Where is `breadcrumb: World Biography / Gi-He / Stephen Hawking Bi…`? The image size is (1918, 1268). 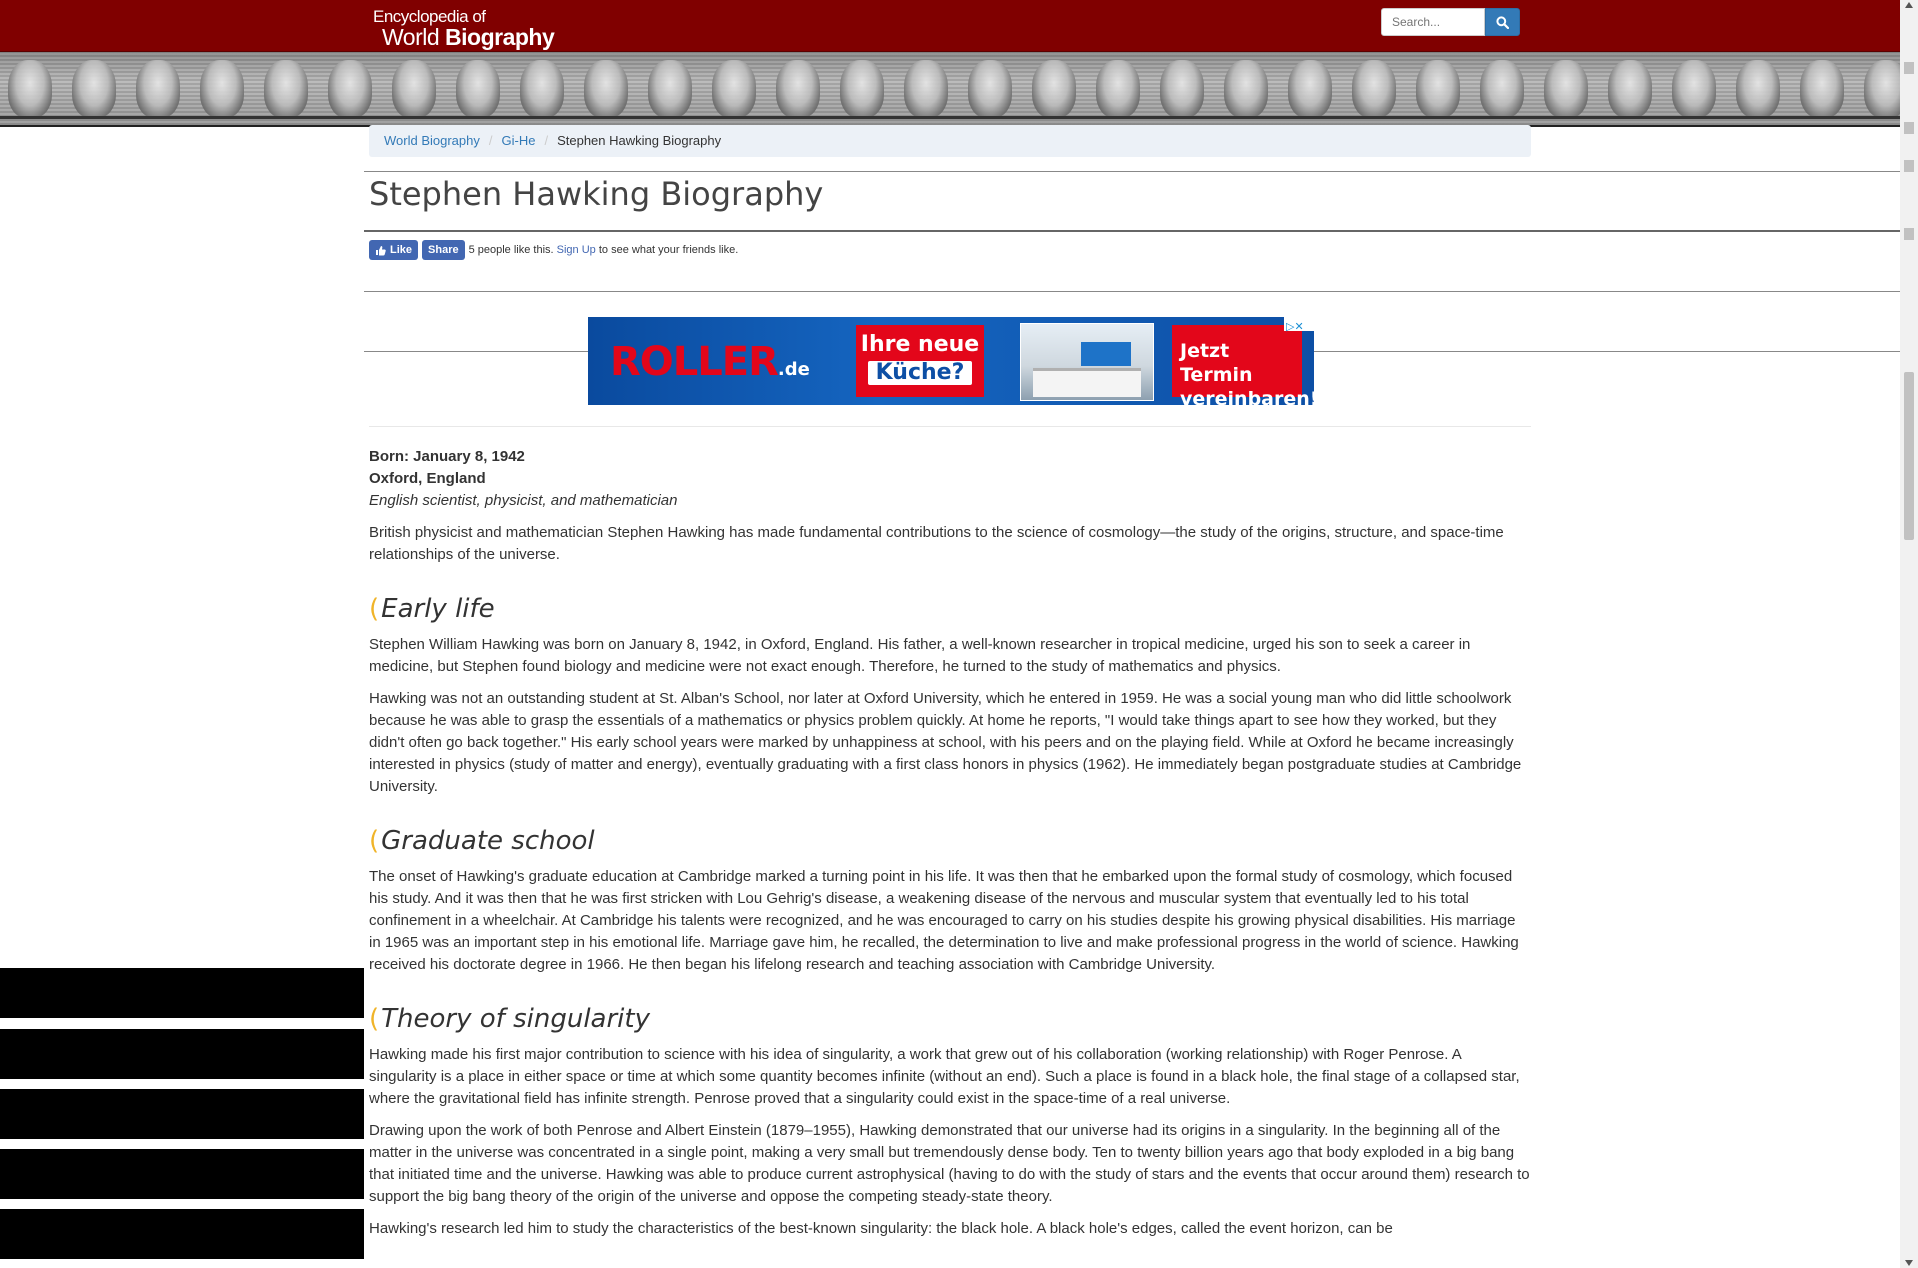 breadcrumb: World Biography / Gi-He / Stephen Hawking Bi… is located at coordinates (950, 141).